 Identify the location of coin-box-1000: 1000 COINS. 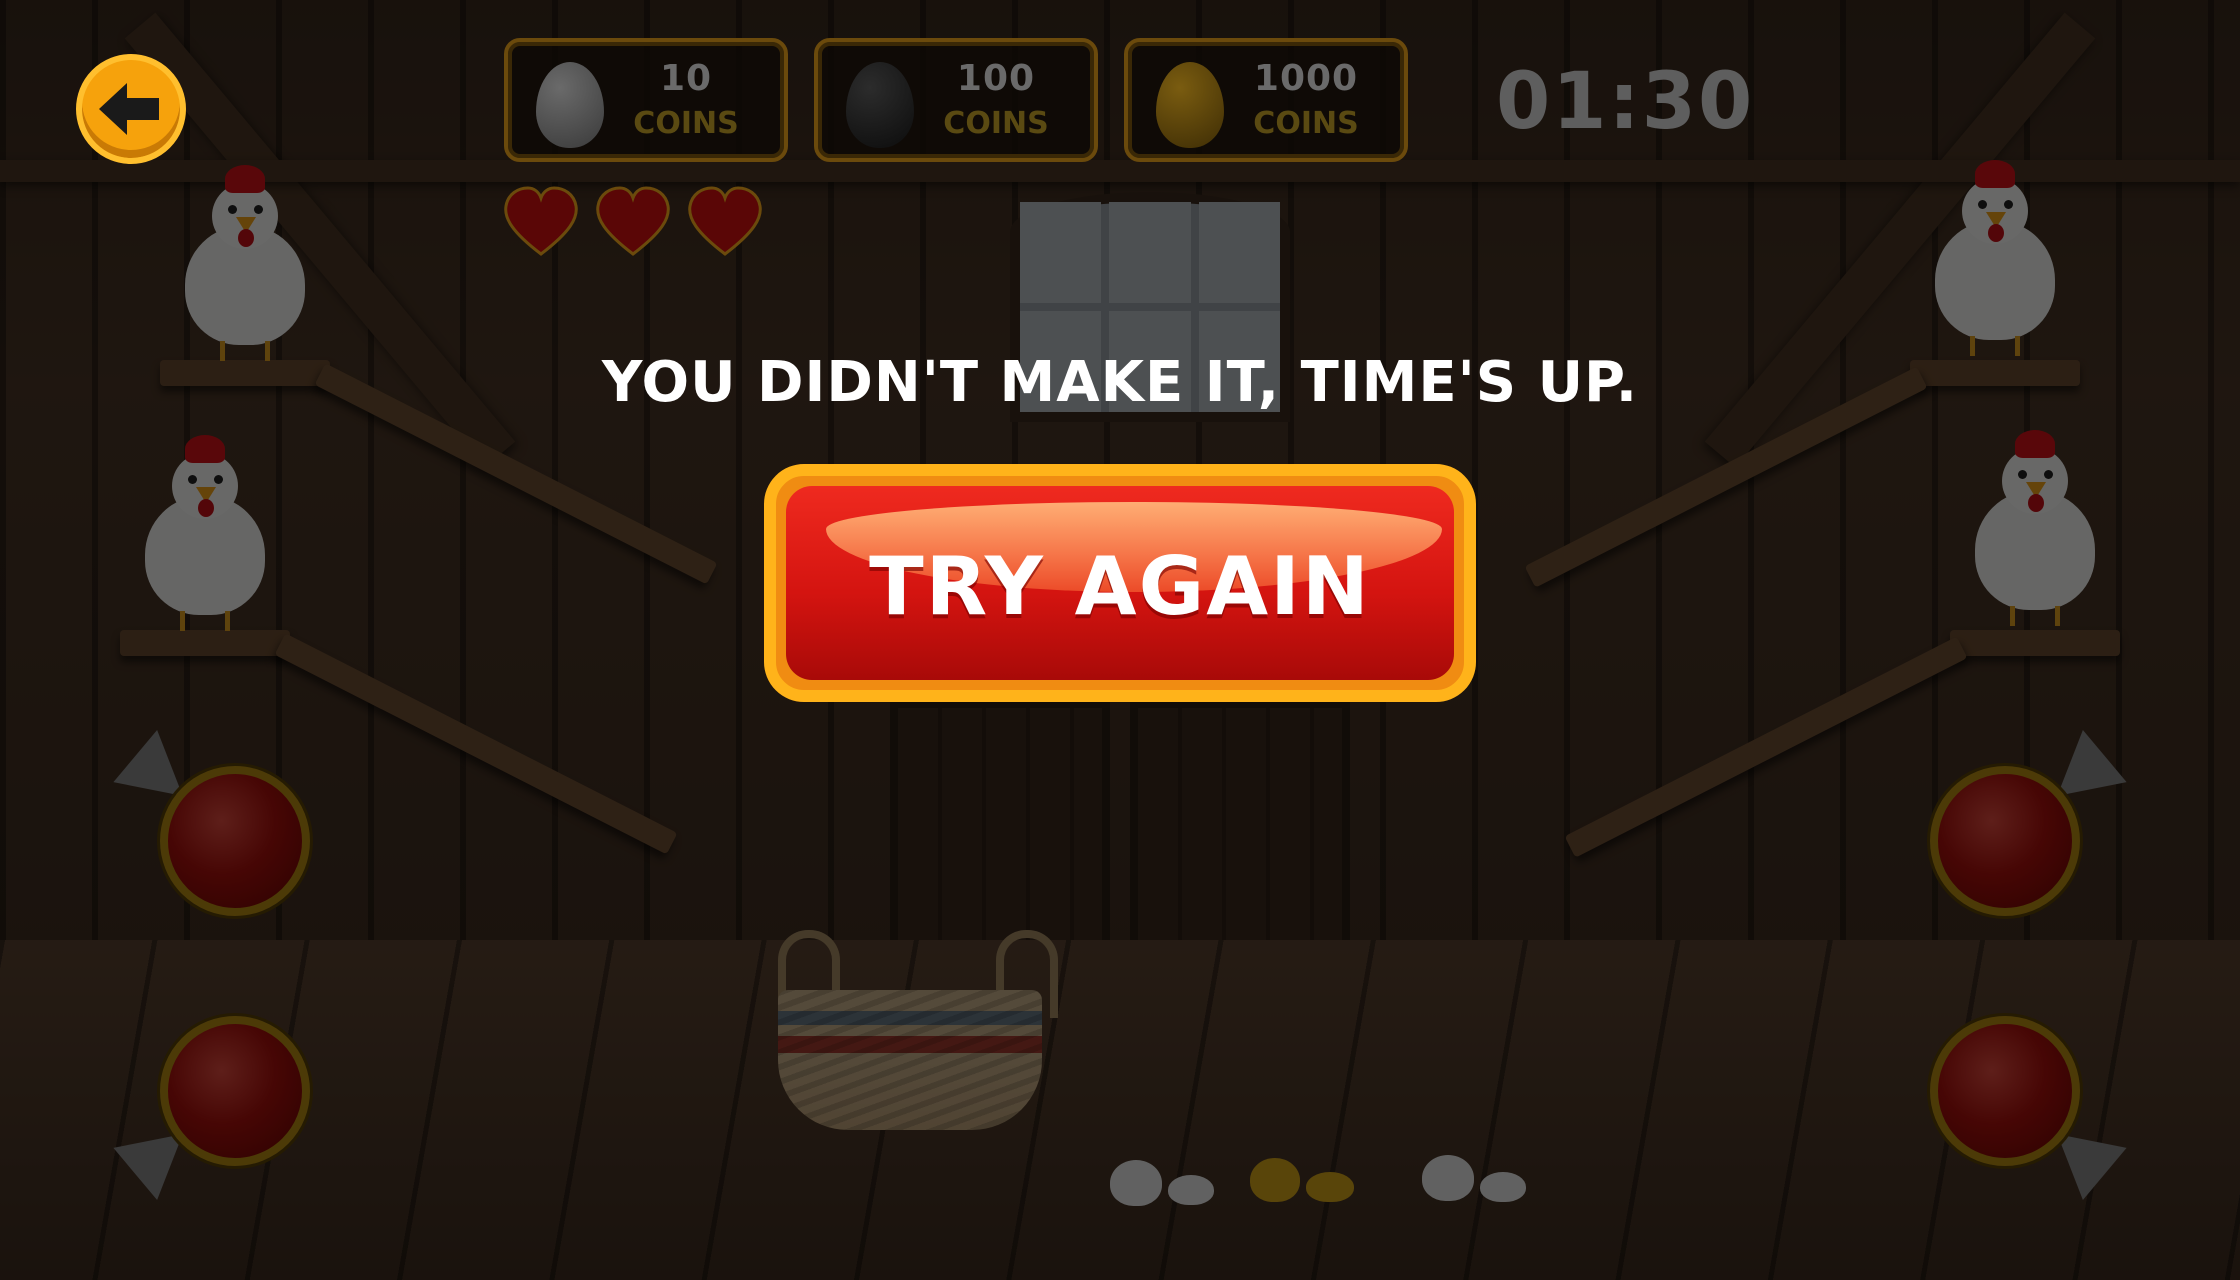
(1266, 100).